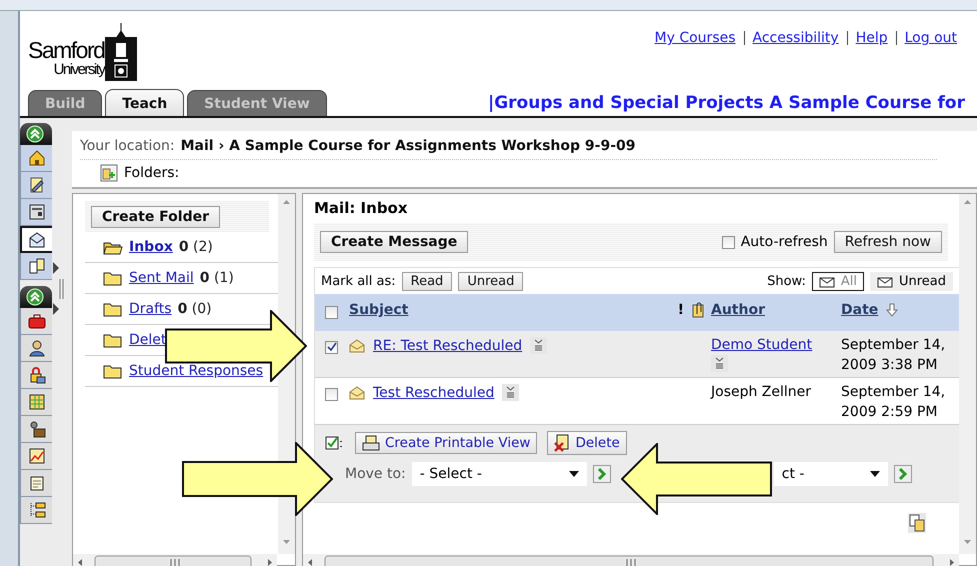 Image resolution: width=977 pixels, height=566 pixels. What do you see at coordinates (562, 443) in the screenshot?
I see `delete-icon` at bounding box center [562, 443].